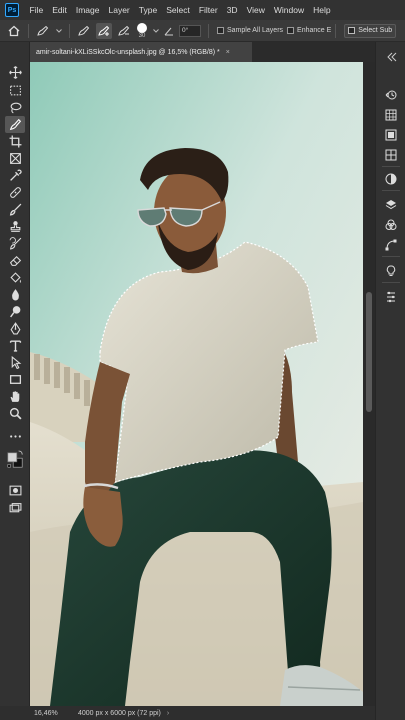 This screenshot has width=405, height=720. I want to click on history-brush-icon, so click(15, 243).